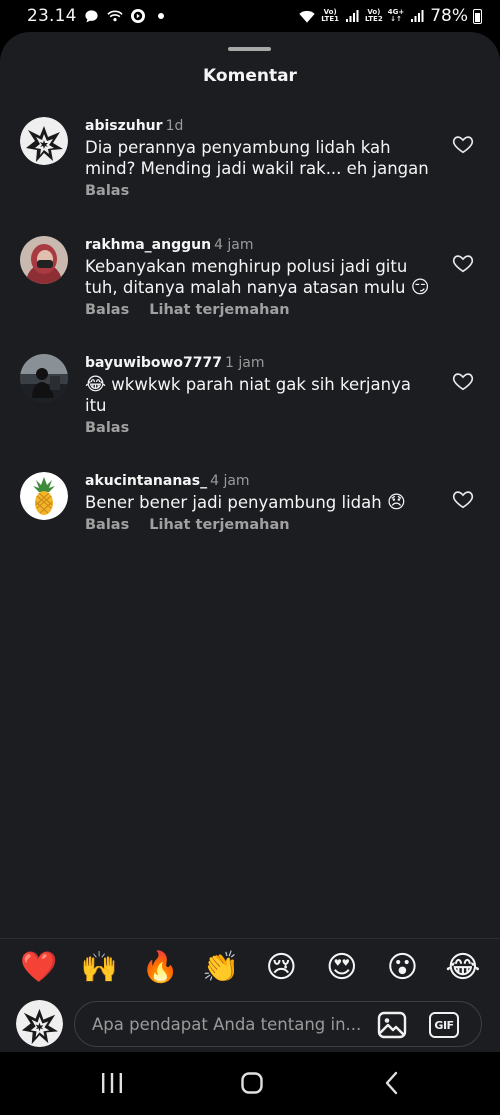 The height and width of the screenshot is (1115, 500). What do you see at coordinates (402, 968) in the screenshot?
I see `reaction-surprised: 😮` at bounding box center [402, 968].